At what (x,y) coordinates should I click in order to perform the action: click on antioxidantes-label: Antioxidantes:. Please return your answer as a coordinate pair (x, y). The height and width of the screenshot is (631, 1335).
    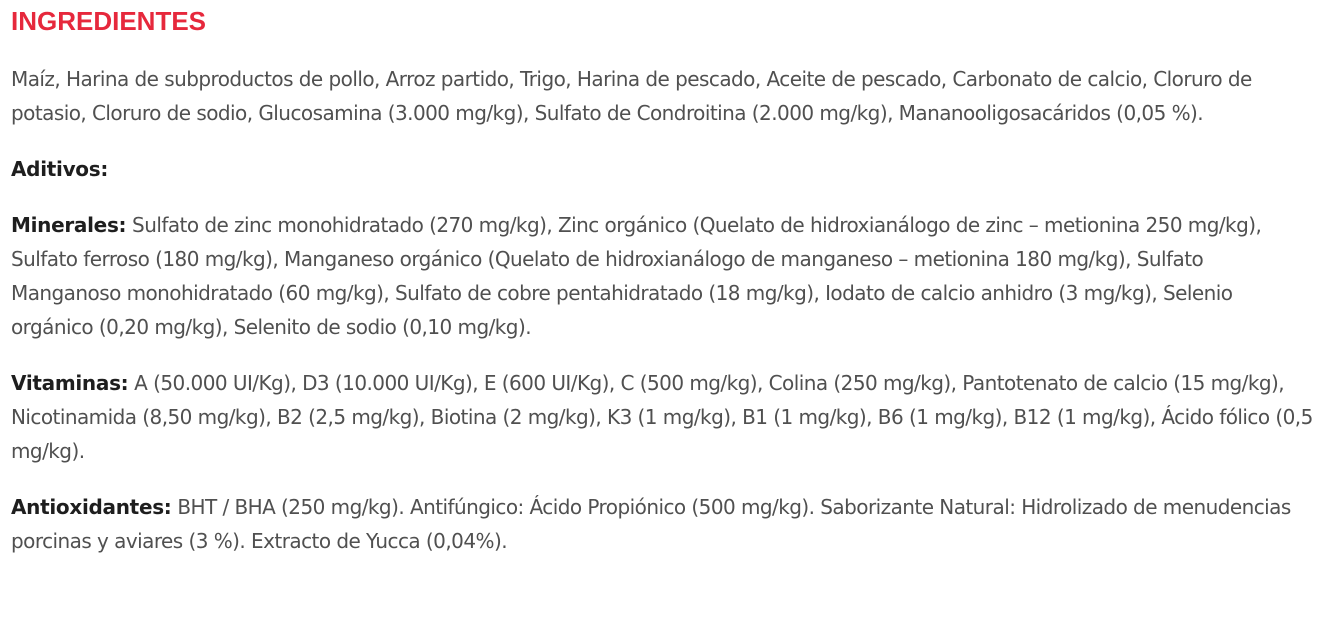
    Looking at the image, I should click on (91, 507).